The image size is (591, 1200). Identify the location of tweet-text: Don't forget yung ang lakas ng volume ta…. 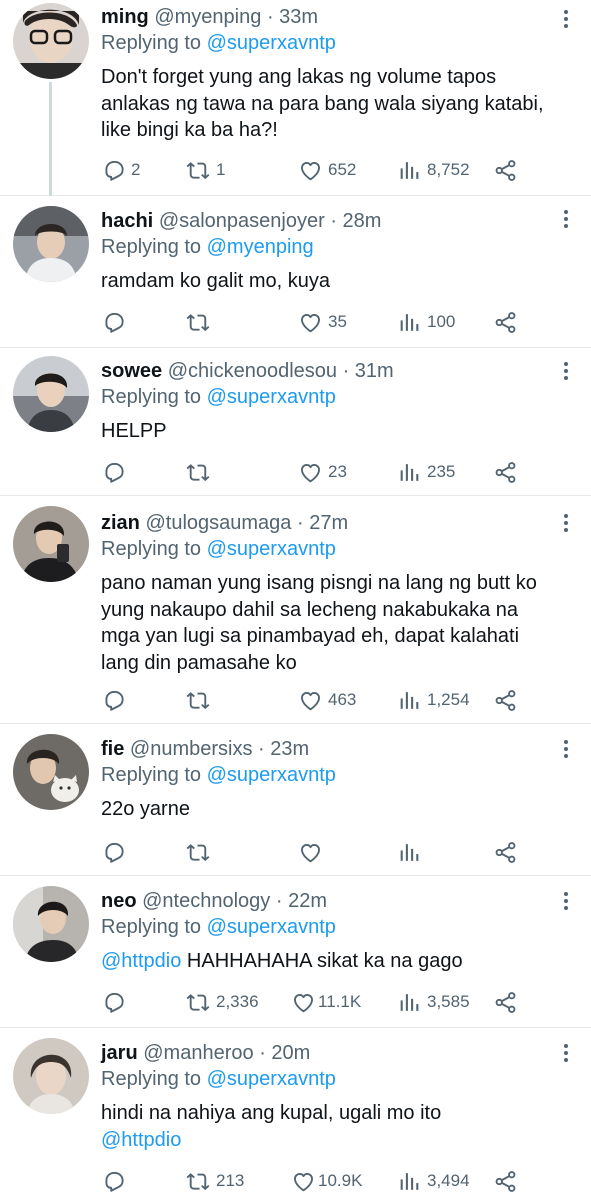
(322, 103).